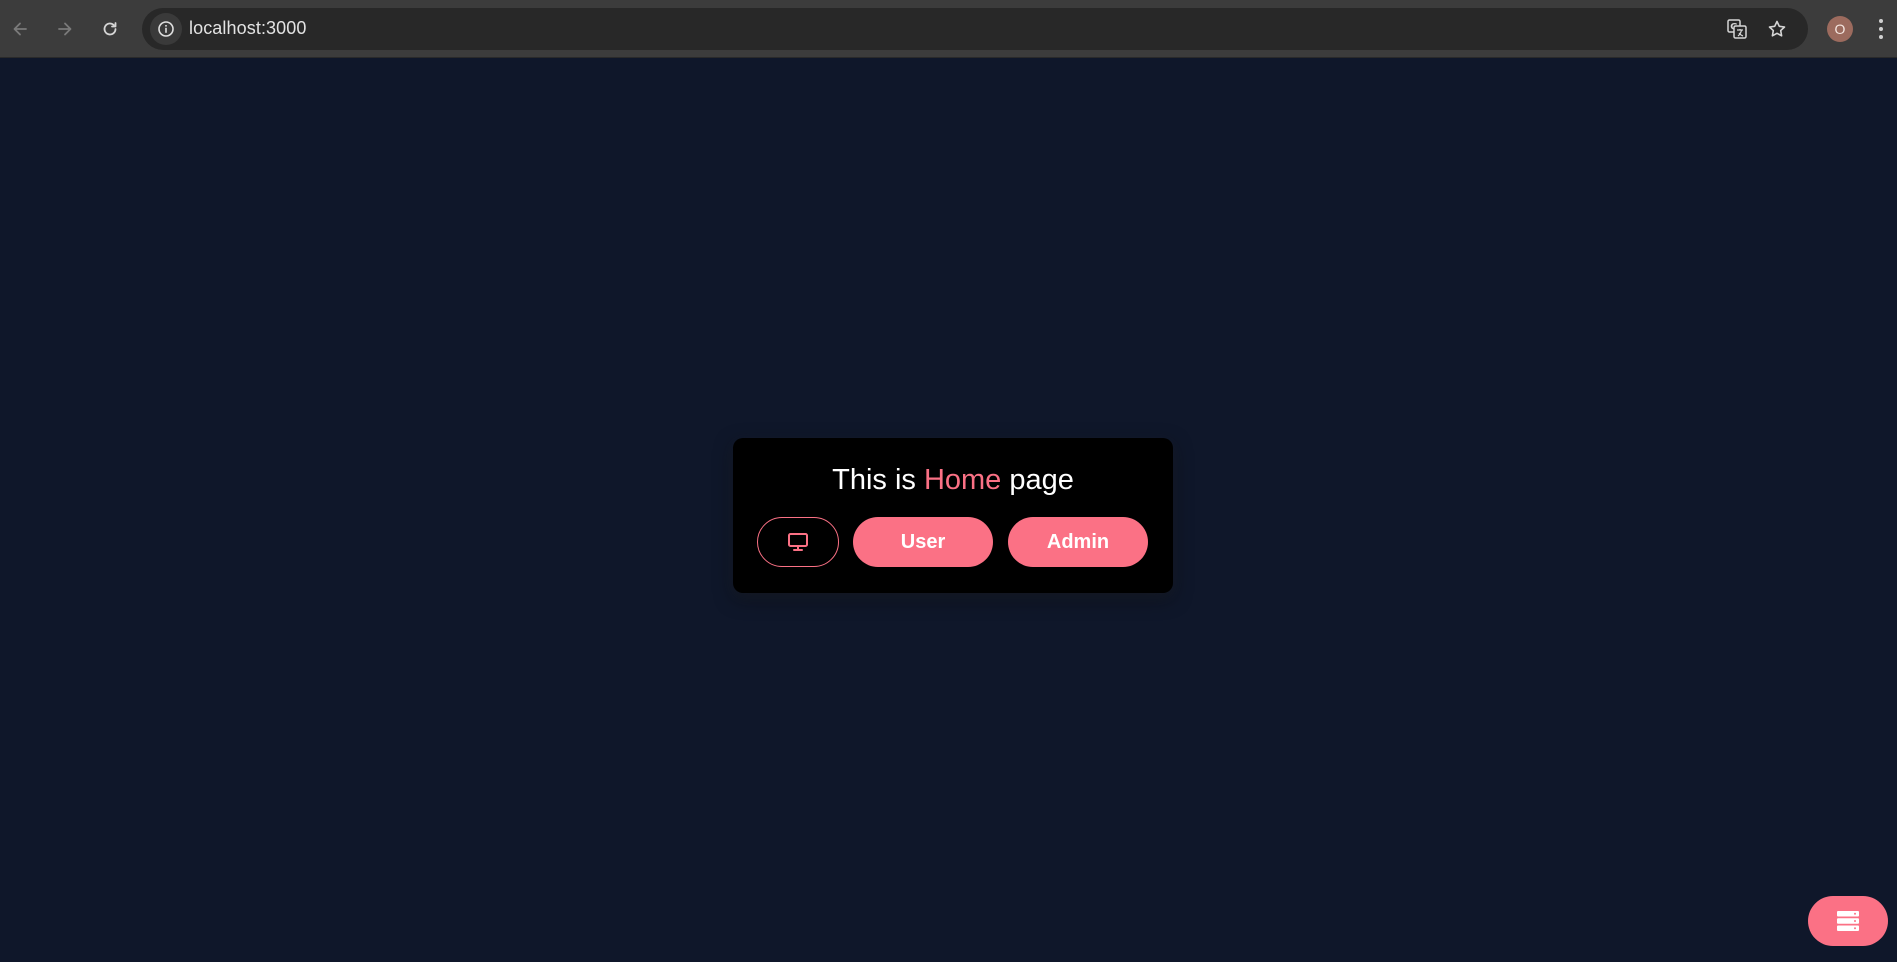 The image size is (1897, 962). I want to click on translate-icon: G, so click(1737, 29).